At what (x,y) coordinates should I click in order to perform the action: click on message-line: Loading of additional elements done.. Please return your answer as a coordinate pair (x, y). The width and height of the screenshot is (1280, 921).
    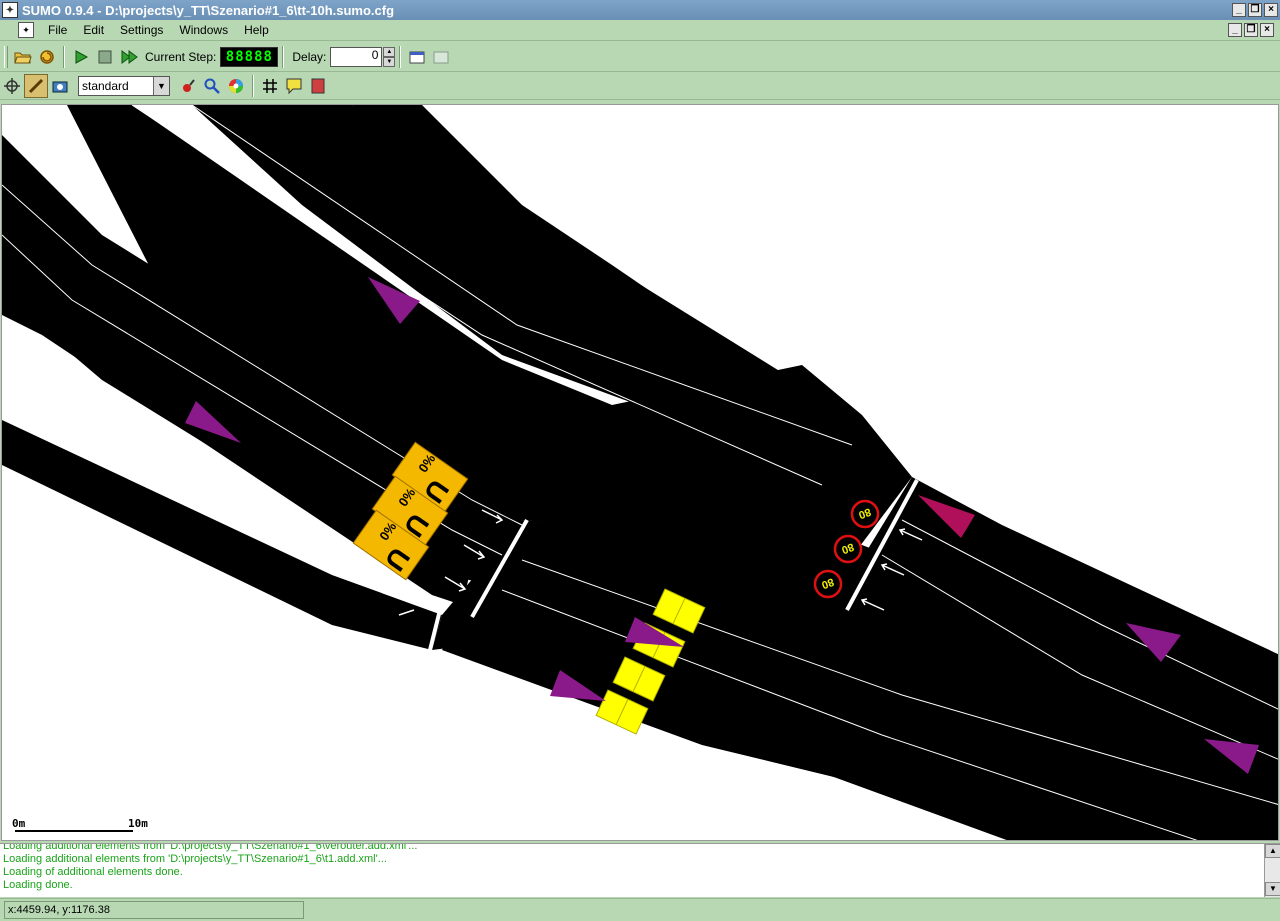
    Looking at the image, I should click on (93, 872).